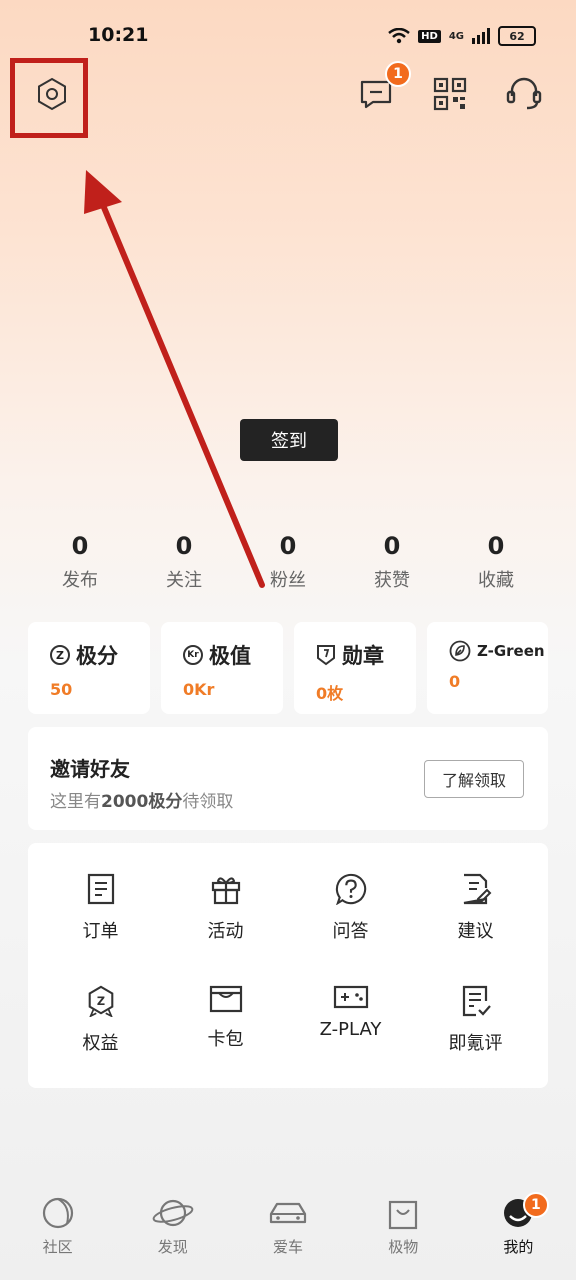 Image resolution: width=576 pixels, height=1280 pixels. What do you see at coordinates (288, 580) in the screenshot?
I see `stat-label: 粉丝` at bounding box center [288, 580].